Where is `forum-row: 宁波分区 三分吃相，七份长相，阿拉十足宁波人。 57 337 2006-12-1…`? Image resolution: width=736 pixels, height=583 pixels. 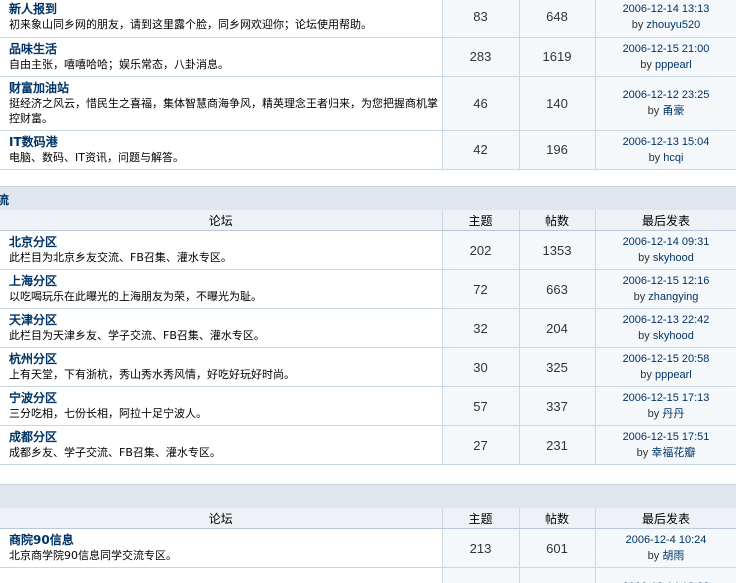 forum-row: 宁波分区 三分吃相，七份长相，阿拉十足宁波人。 57 337 2006-12-1… is located at coordinates (368, 406).